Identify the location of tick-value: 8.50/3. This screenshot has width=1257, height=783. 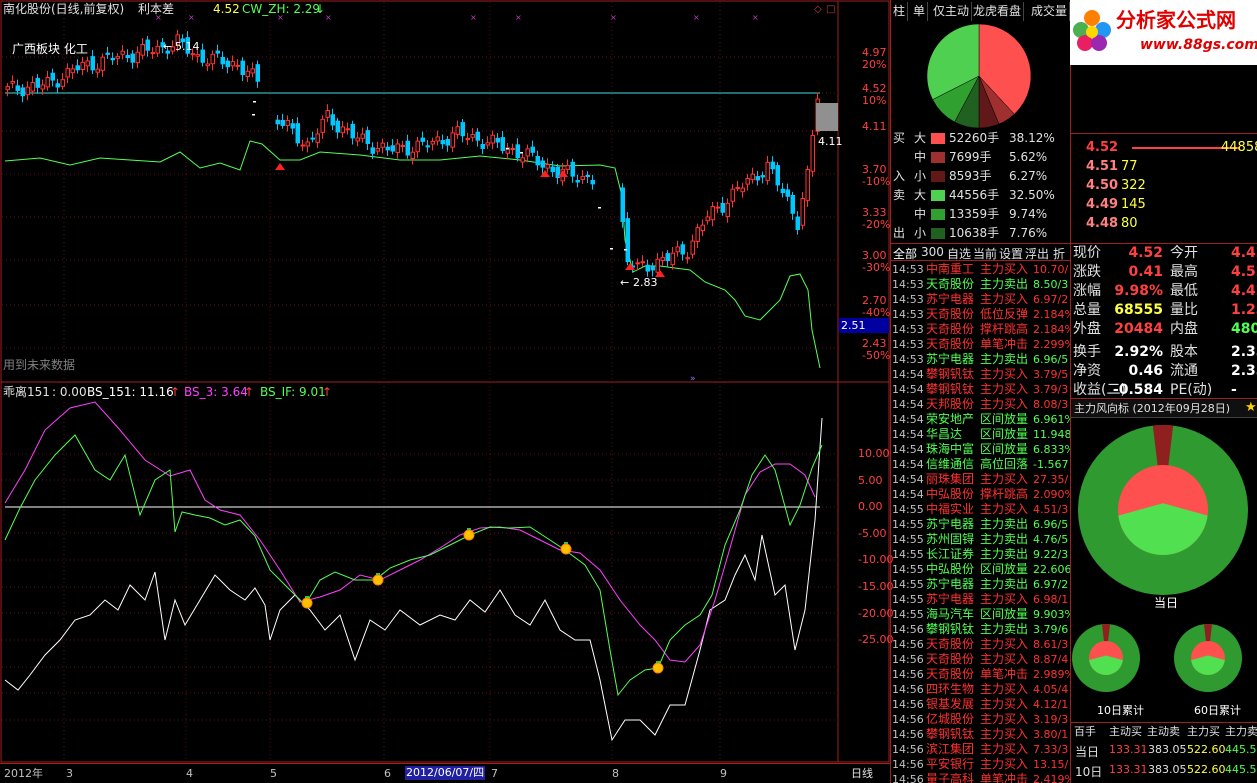
(1051, 284).